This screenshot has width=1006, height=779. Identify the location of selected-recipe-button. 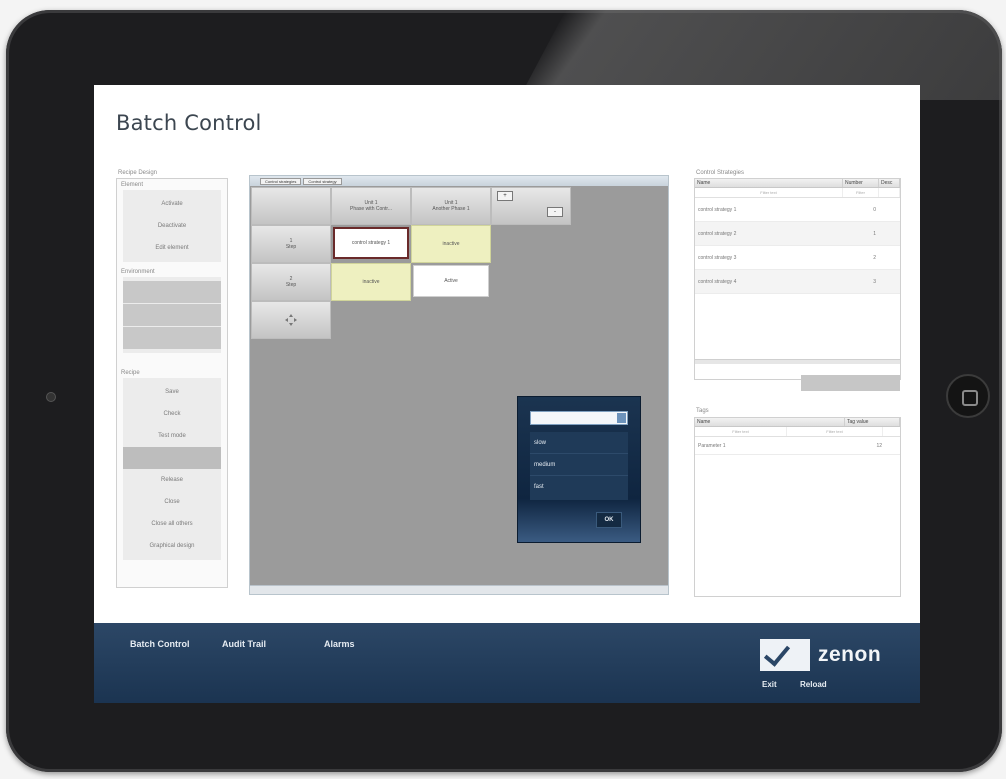
(172, 458).